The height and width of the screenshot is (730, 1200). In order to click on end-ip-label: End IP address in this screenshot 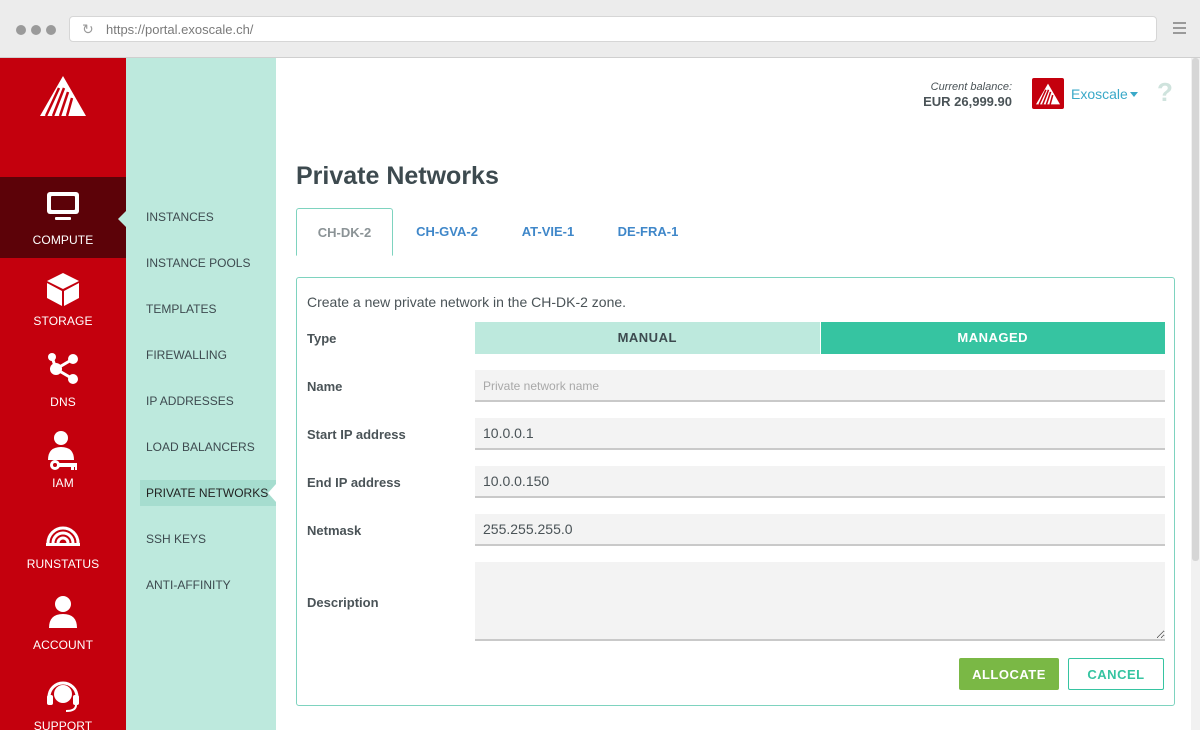, I will do `click(354, 482)`.